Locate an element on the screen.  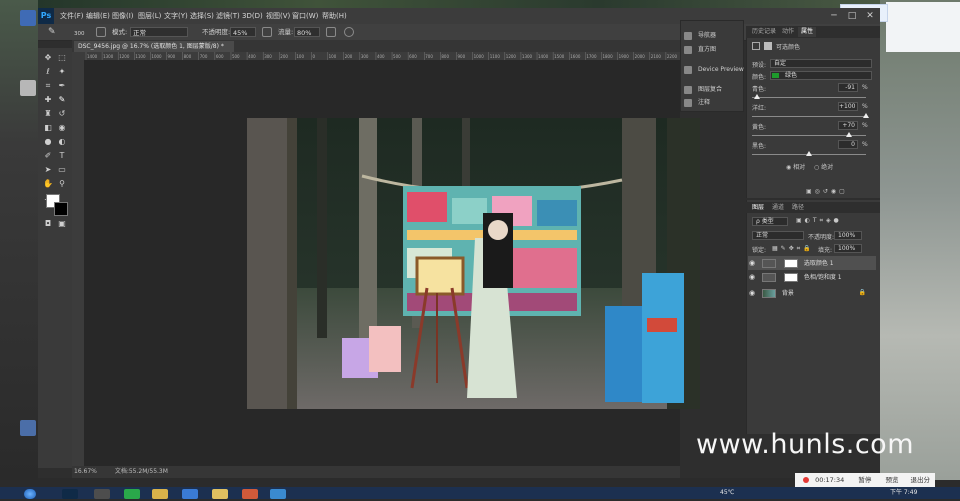
tab-layers: 图层 is located at coordinates (758, 208).